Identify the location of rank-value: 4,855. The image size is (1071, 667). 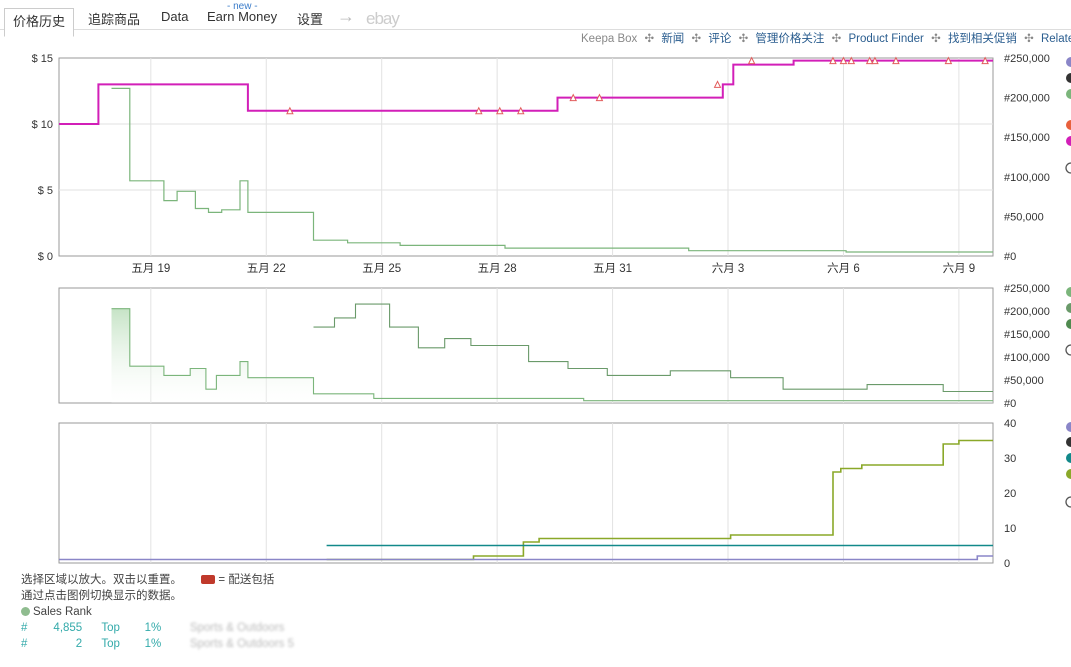
(68, 628).